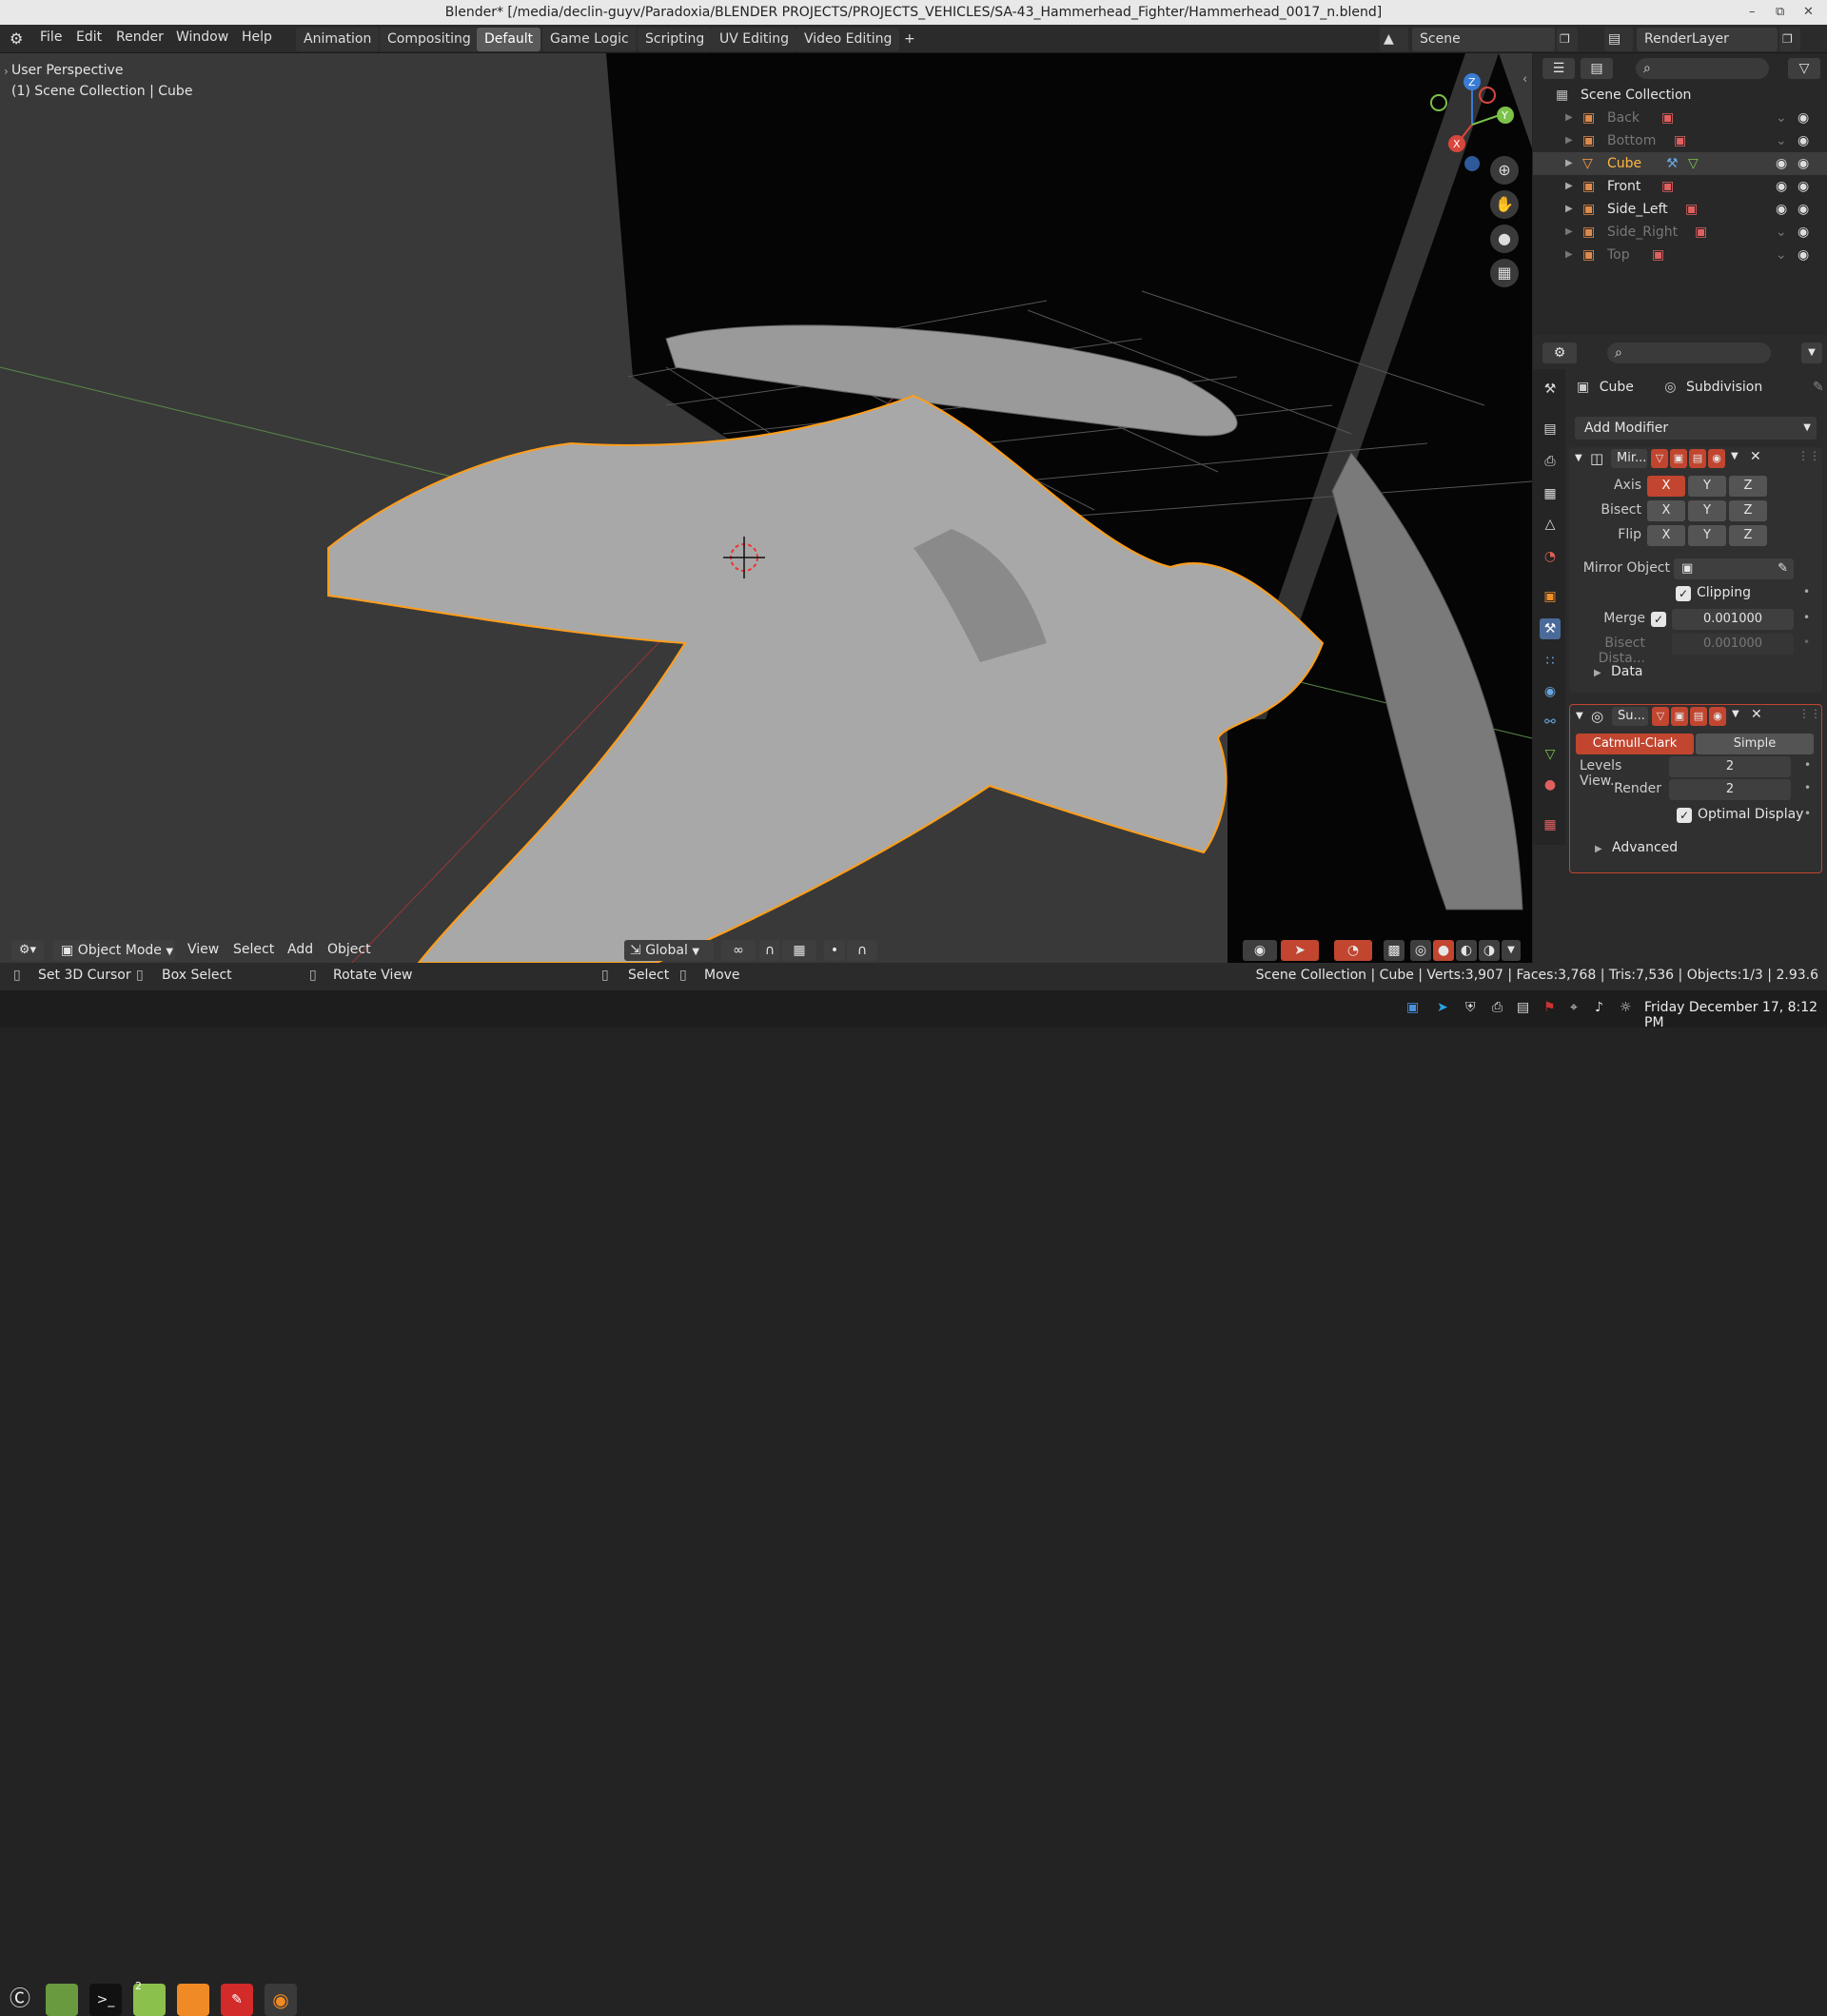 This screenshot has width=1827, height=2016. Describe the element at coordinates (1635, 744) in the screenshot. I see `catmull-clark-toggle: Catmull-Clark` at that location.